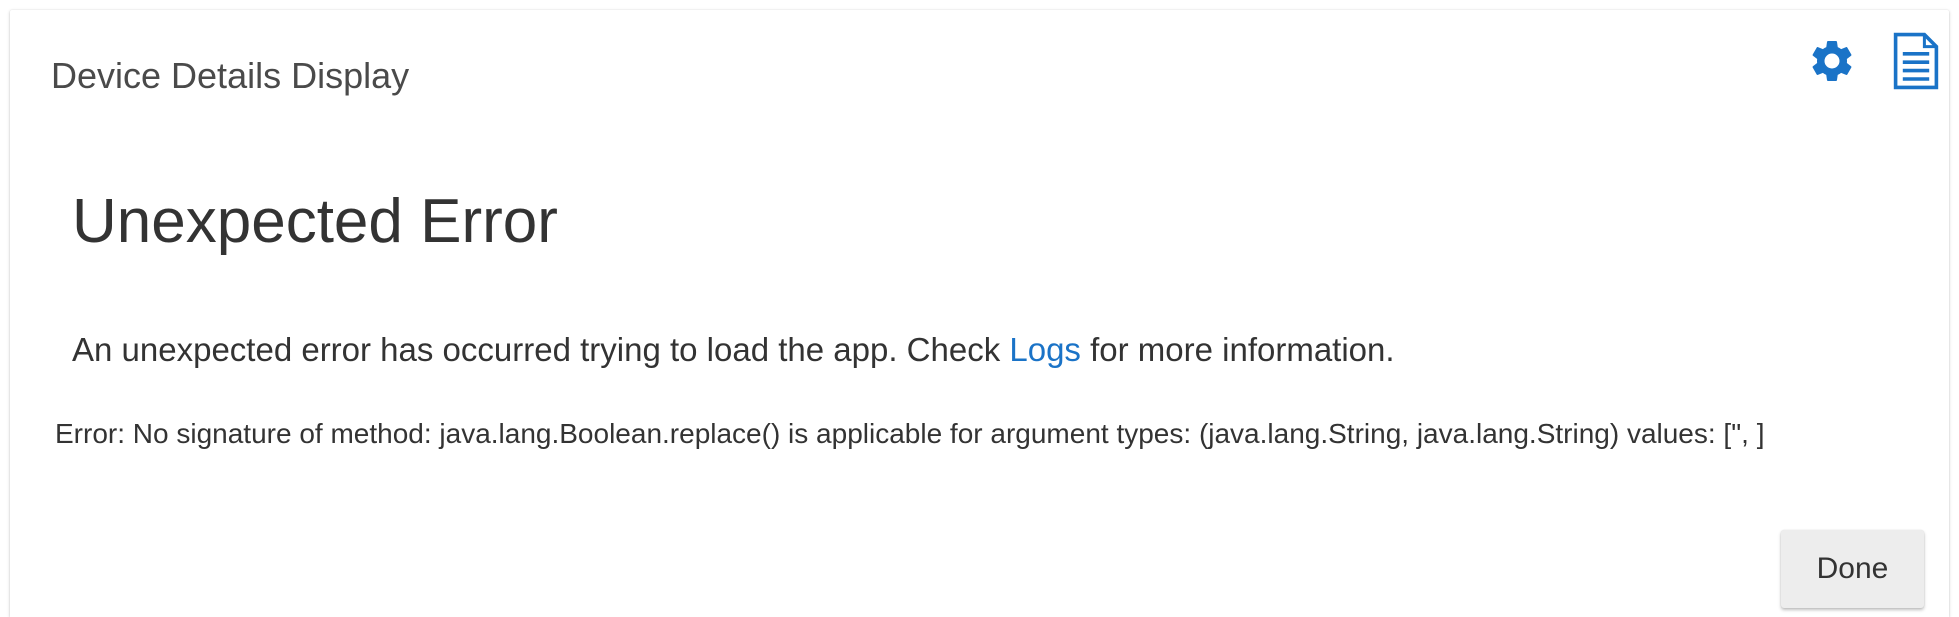 Image resolution: width=1959 pixels, height=617 pixels. Describe the element at coordinates (230, 75) in the screenshot. I see `app-title: Device Details Display` at that location.